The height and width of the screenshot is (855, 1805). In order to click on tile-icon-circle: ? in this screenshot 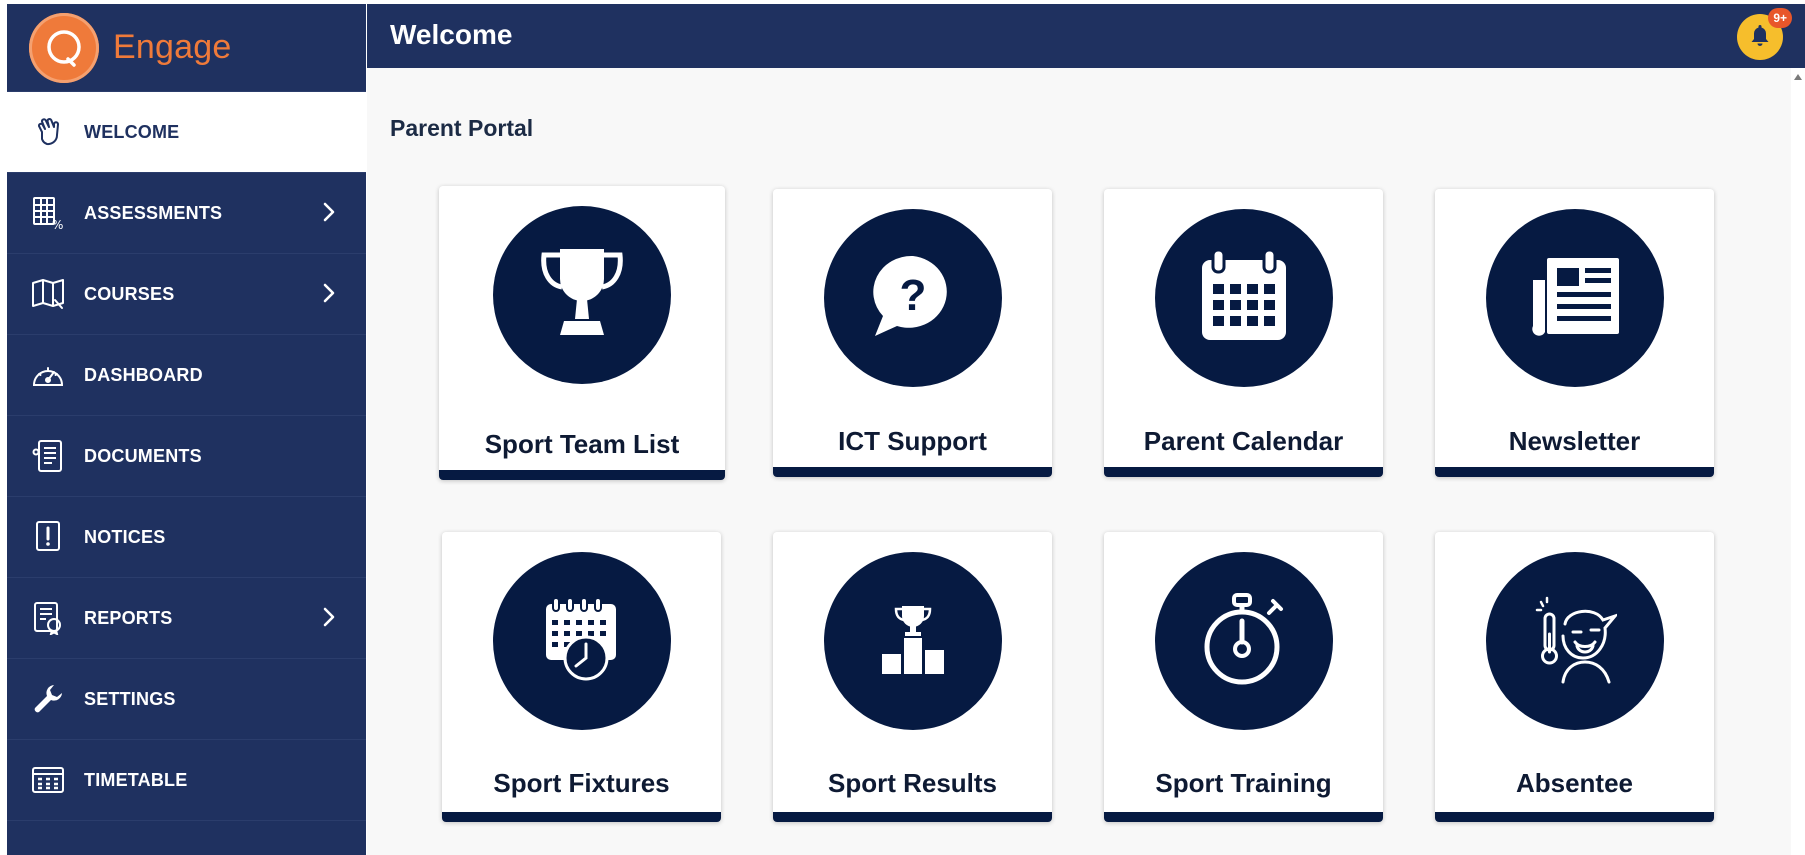, I will do `click(912, 298)`.